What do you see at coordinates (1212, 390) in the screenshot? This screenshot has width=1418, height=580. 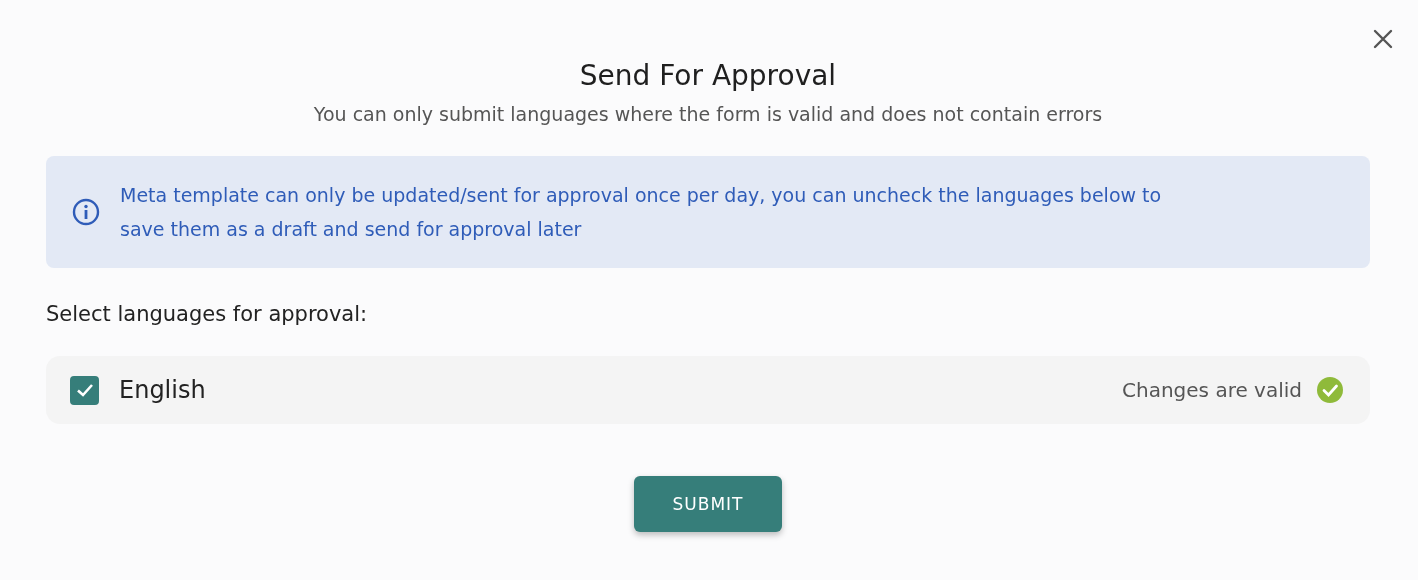 I see `validation-status: Changes are valid` at bounding box center [1212, 390].